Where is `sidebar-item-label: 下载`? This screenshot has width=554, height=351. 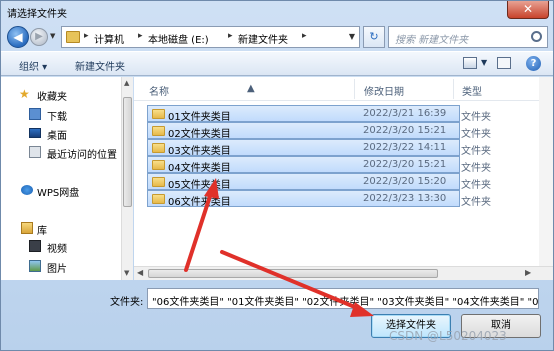 sidebar-item-label: 下载 is located at coordinates (57, 117).